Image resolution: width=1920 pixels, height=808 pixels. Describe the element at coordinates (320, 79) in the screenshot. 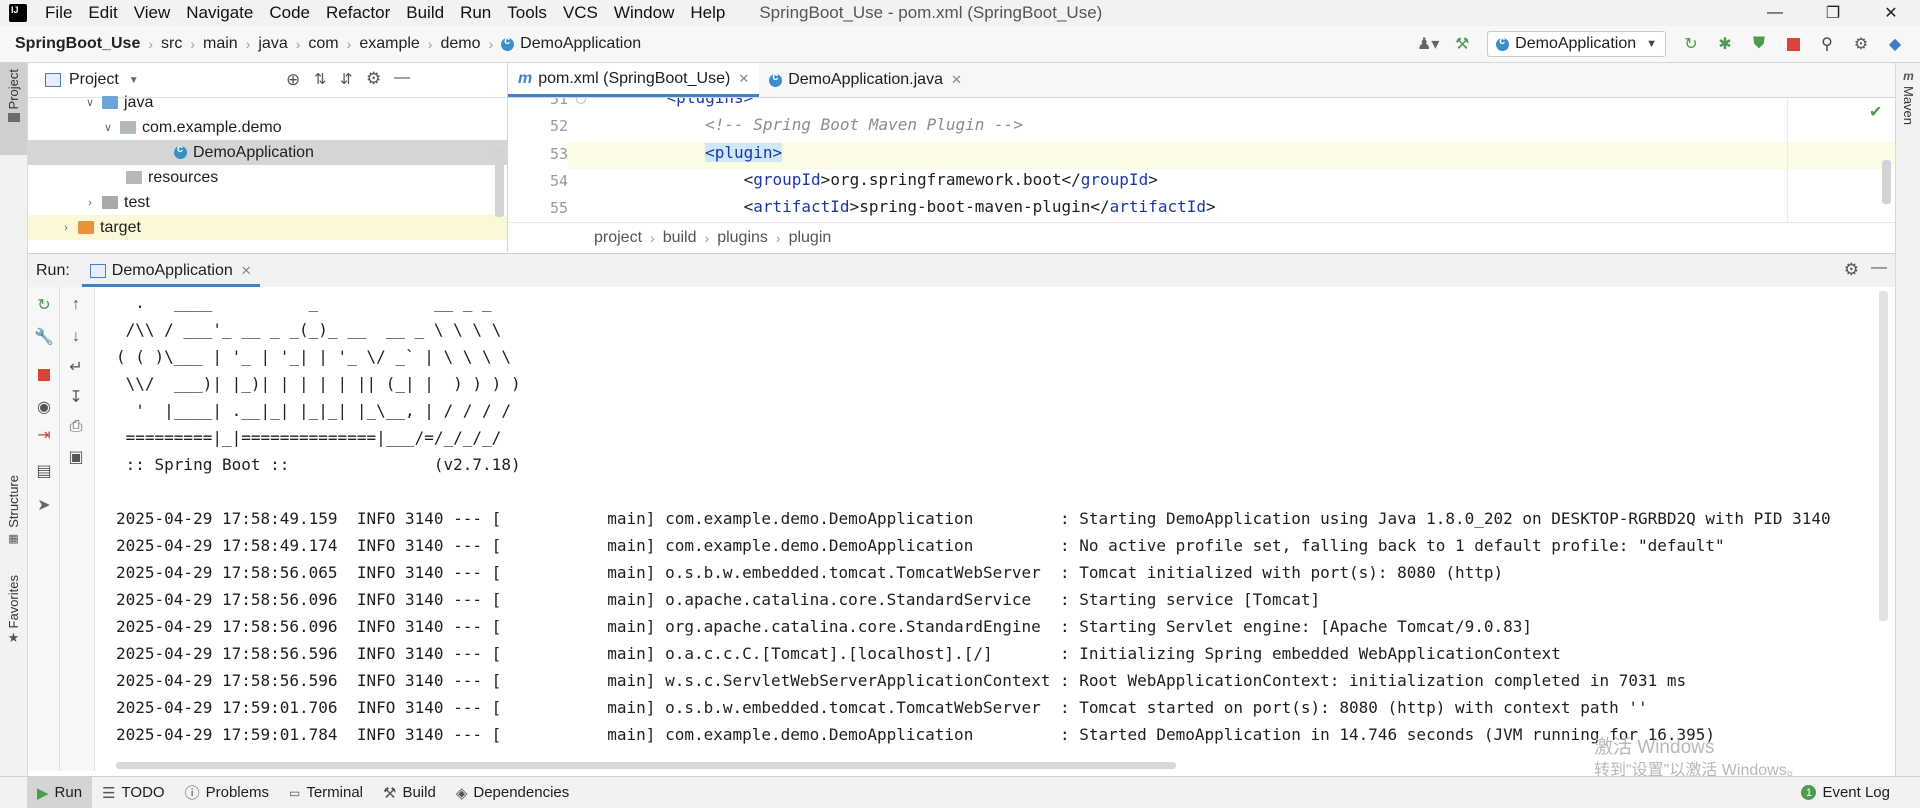

I see `expand-all-icon: ⇅` at that location.